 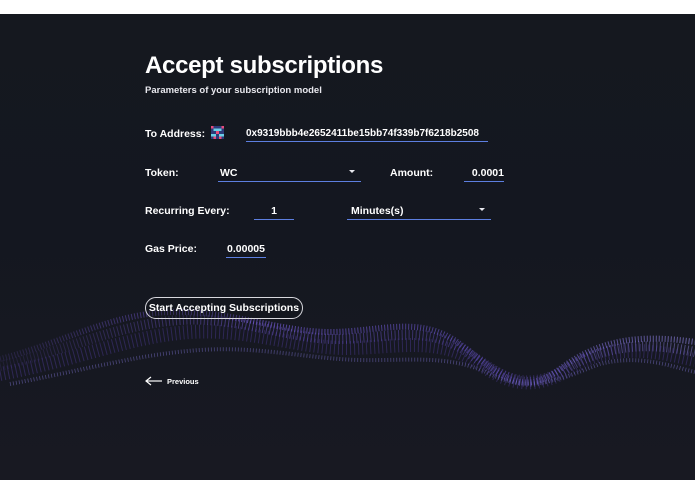 I want to click on gas-price-input: 0.00005, so click(x=246, y=250).